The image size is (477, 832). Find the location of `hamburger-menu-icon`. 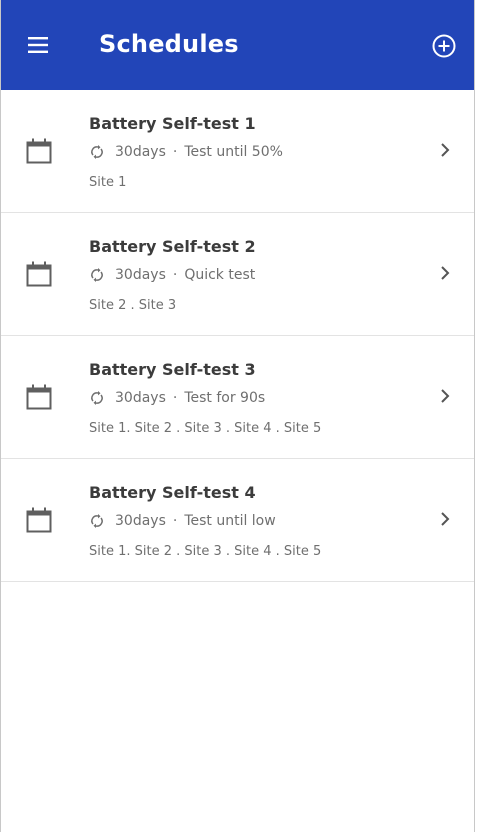

hamburger-menu-icon is located at coordinates (38, 45).